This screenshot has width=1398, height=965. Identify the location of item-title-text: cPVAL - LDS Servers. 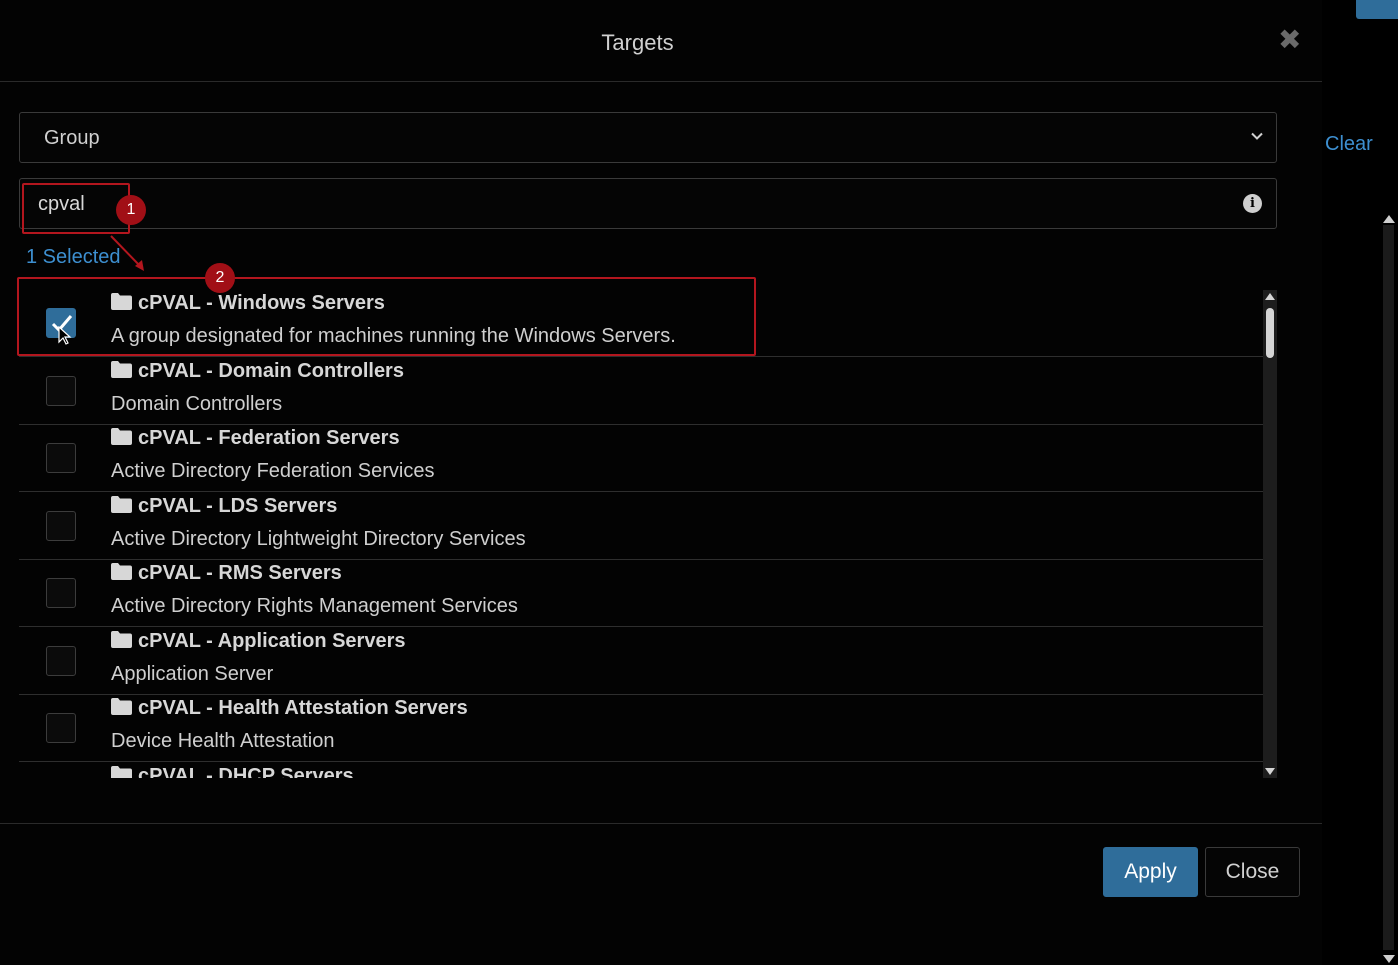
(238, 505).